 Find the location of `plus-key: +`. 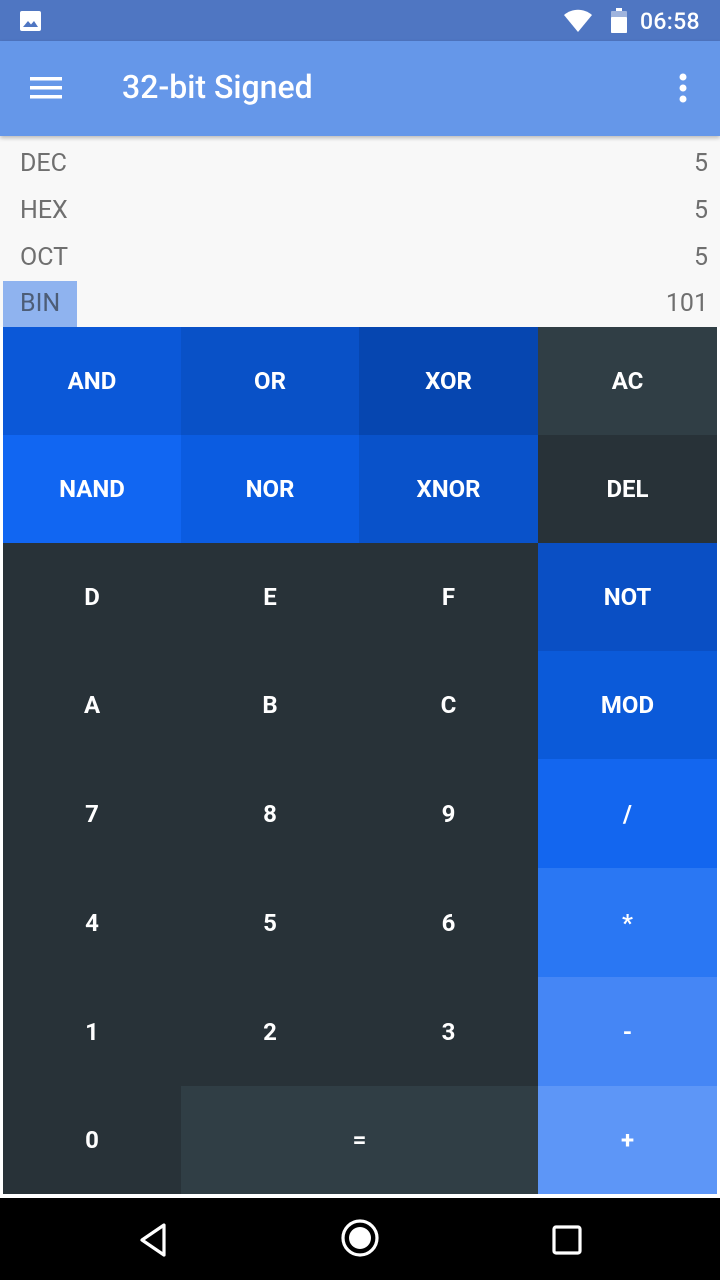

plus-key: + is located at coordinates (627, 1140).